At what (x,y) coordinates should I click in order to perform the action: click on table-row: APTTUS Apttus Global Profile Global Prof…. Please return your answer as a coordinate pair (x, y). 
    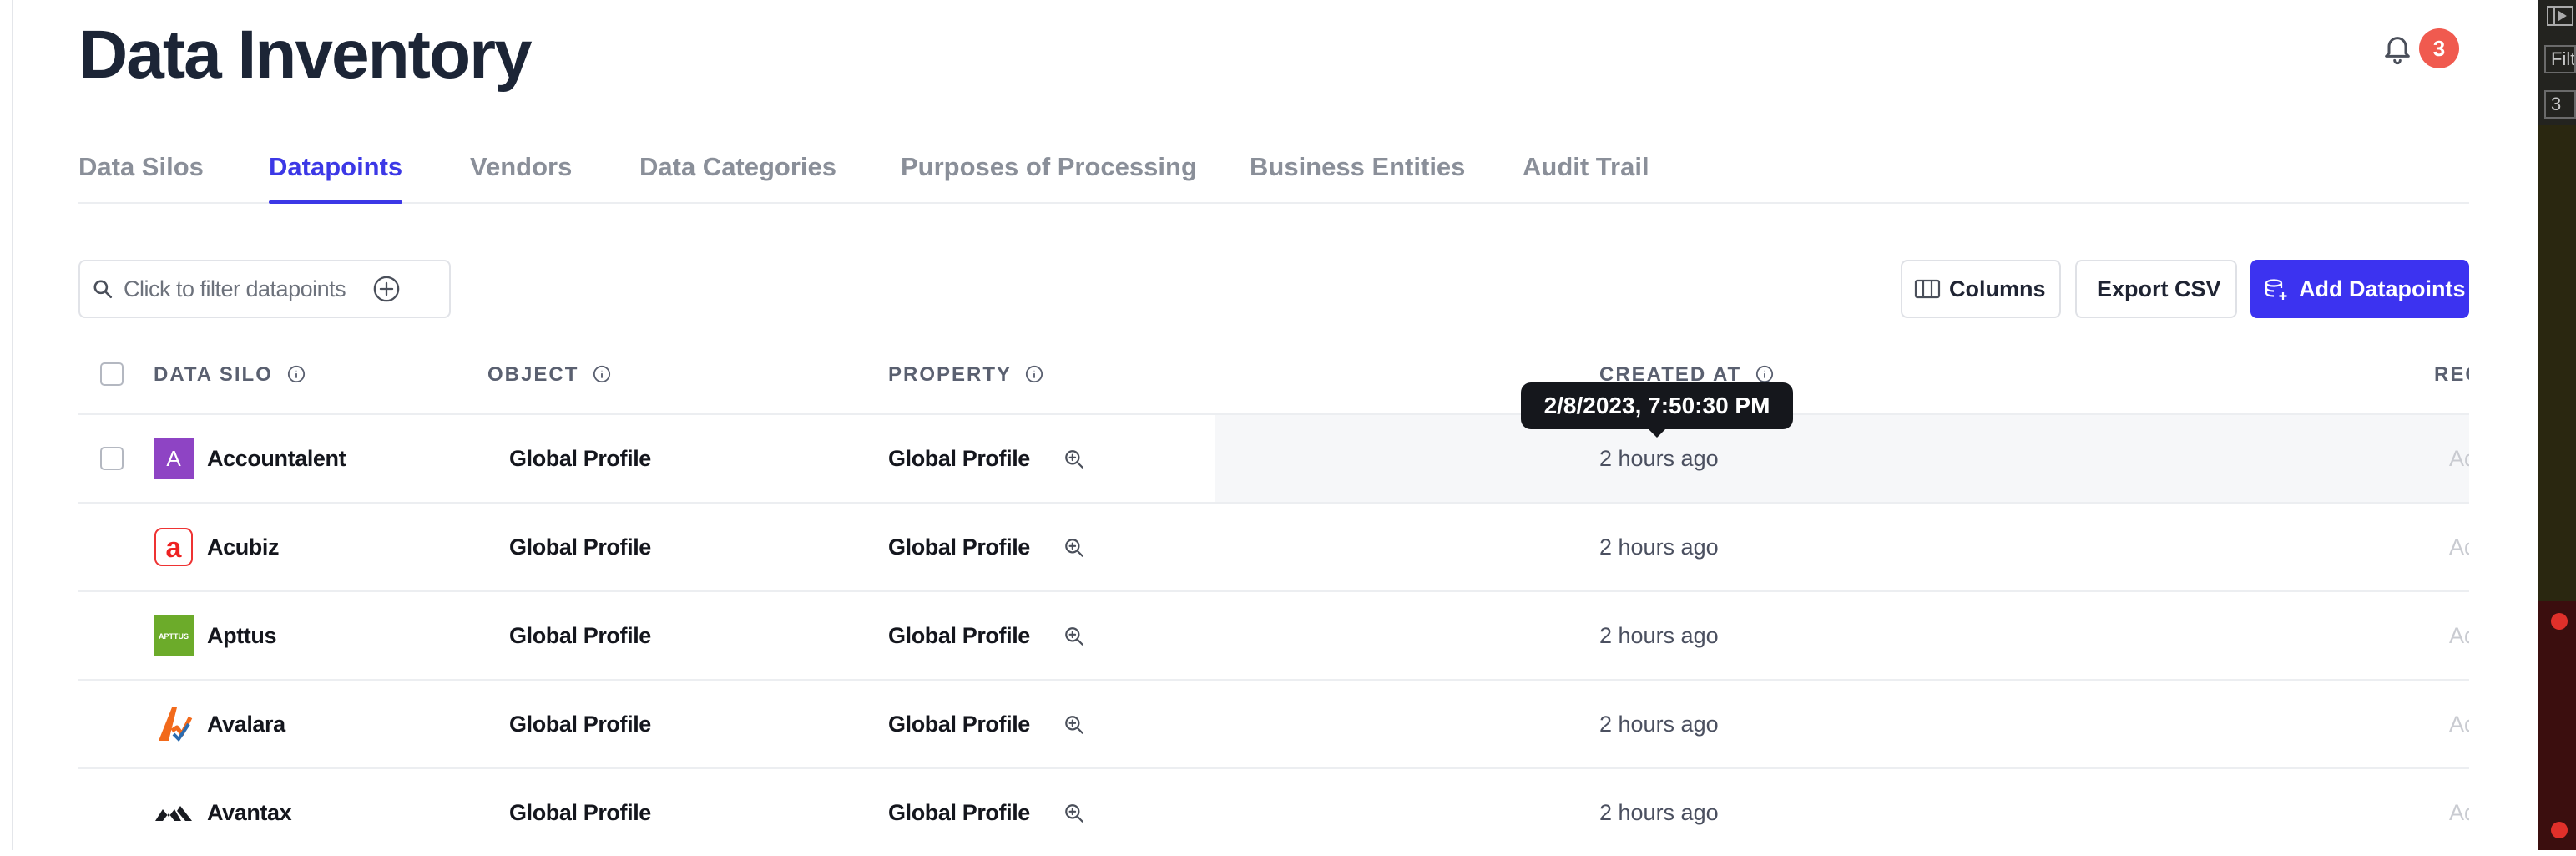
    Looking at the image, I should click on (1273, 634).